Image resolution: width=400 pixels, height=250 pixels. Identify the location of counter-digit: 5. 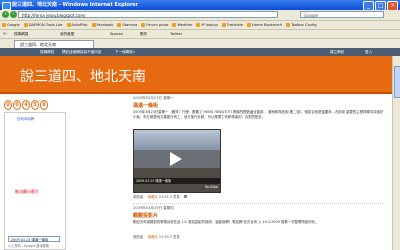
(35, 105).